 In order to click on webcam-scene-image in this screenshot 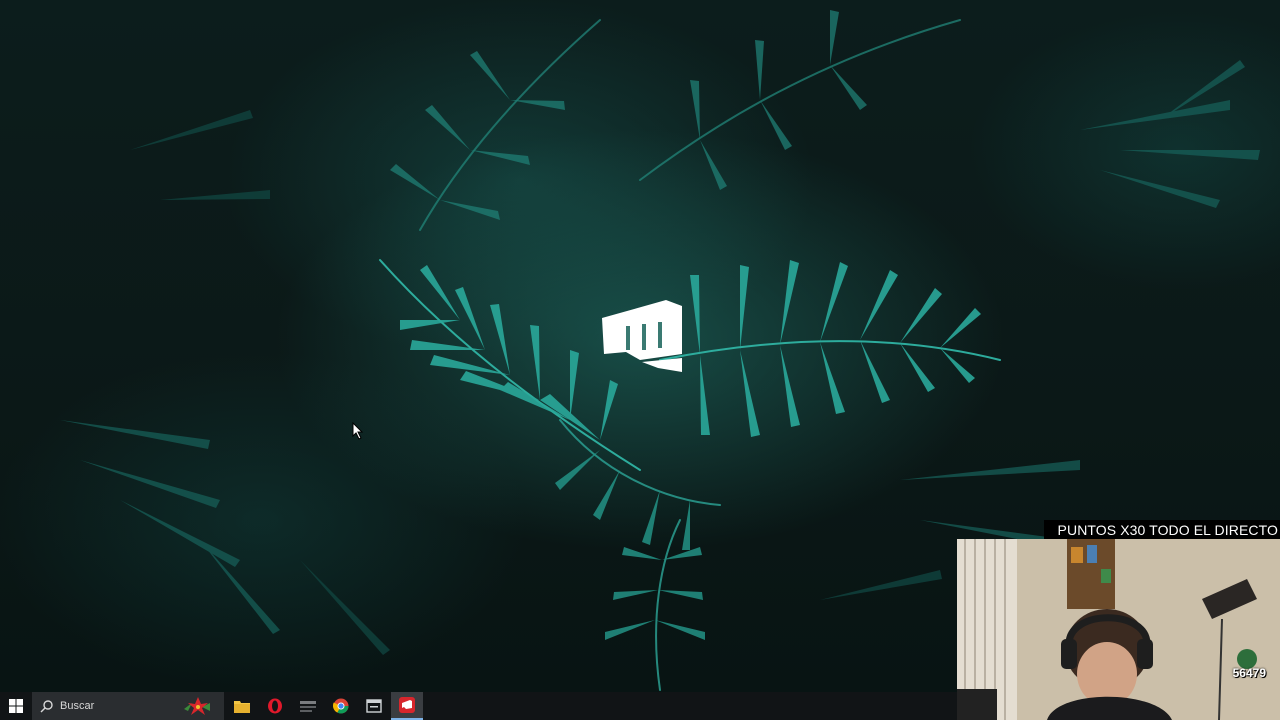, I will do `click(1118, 629)`.